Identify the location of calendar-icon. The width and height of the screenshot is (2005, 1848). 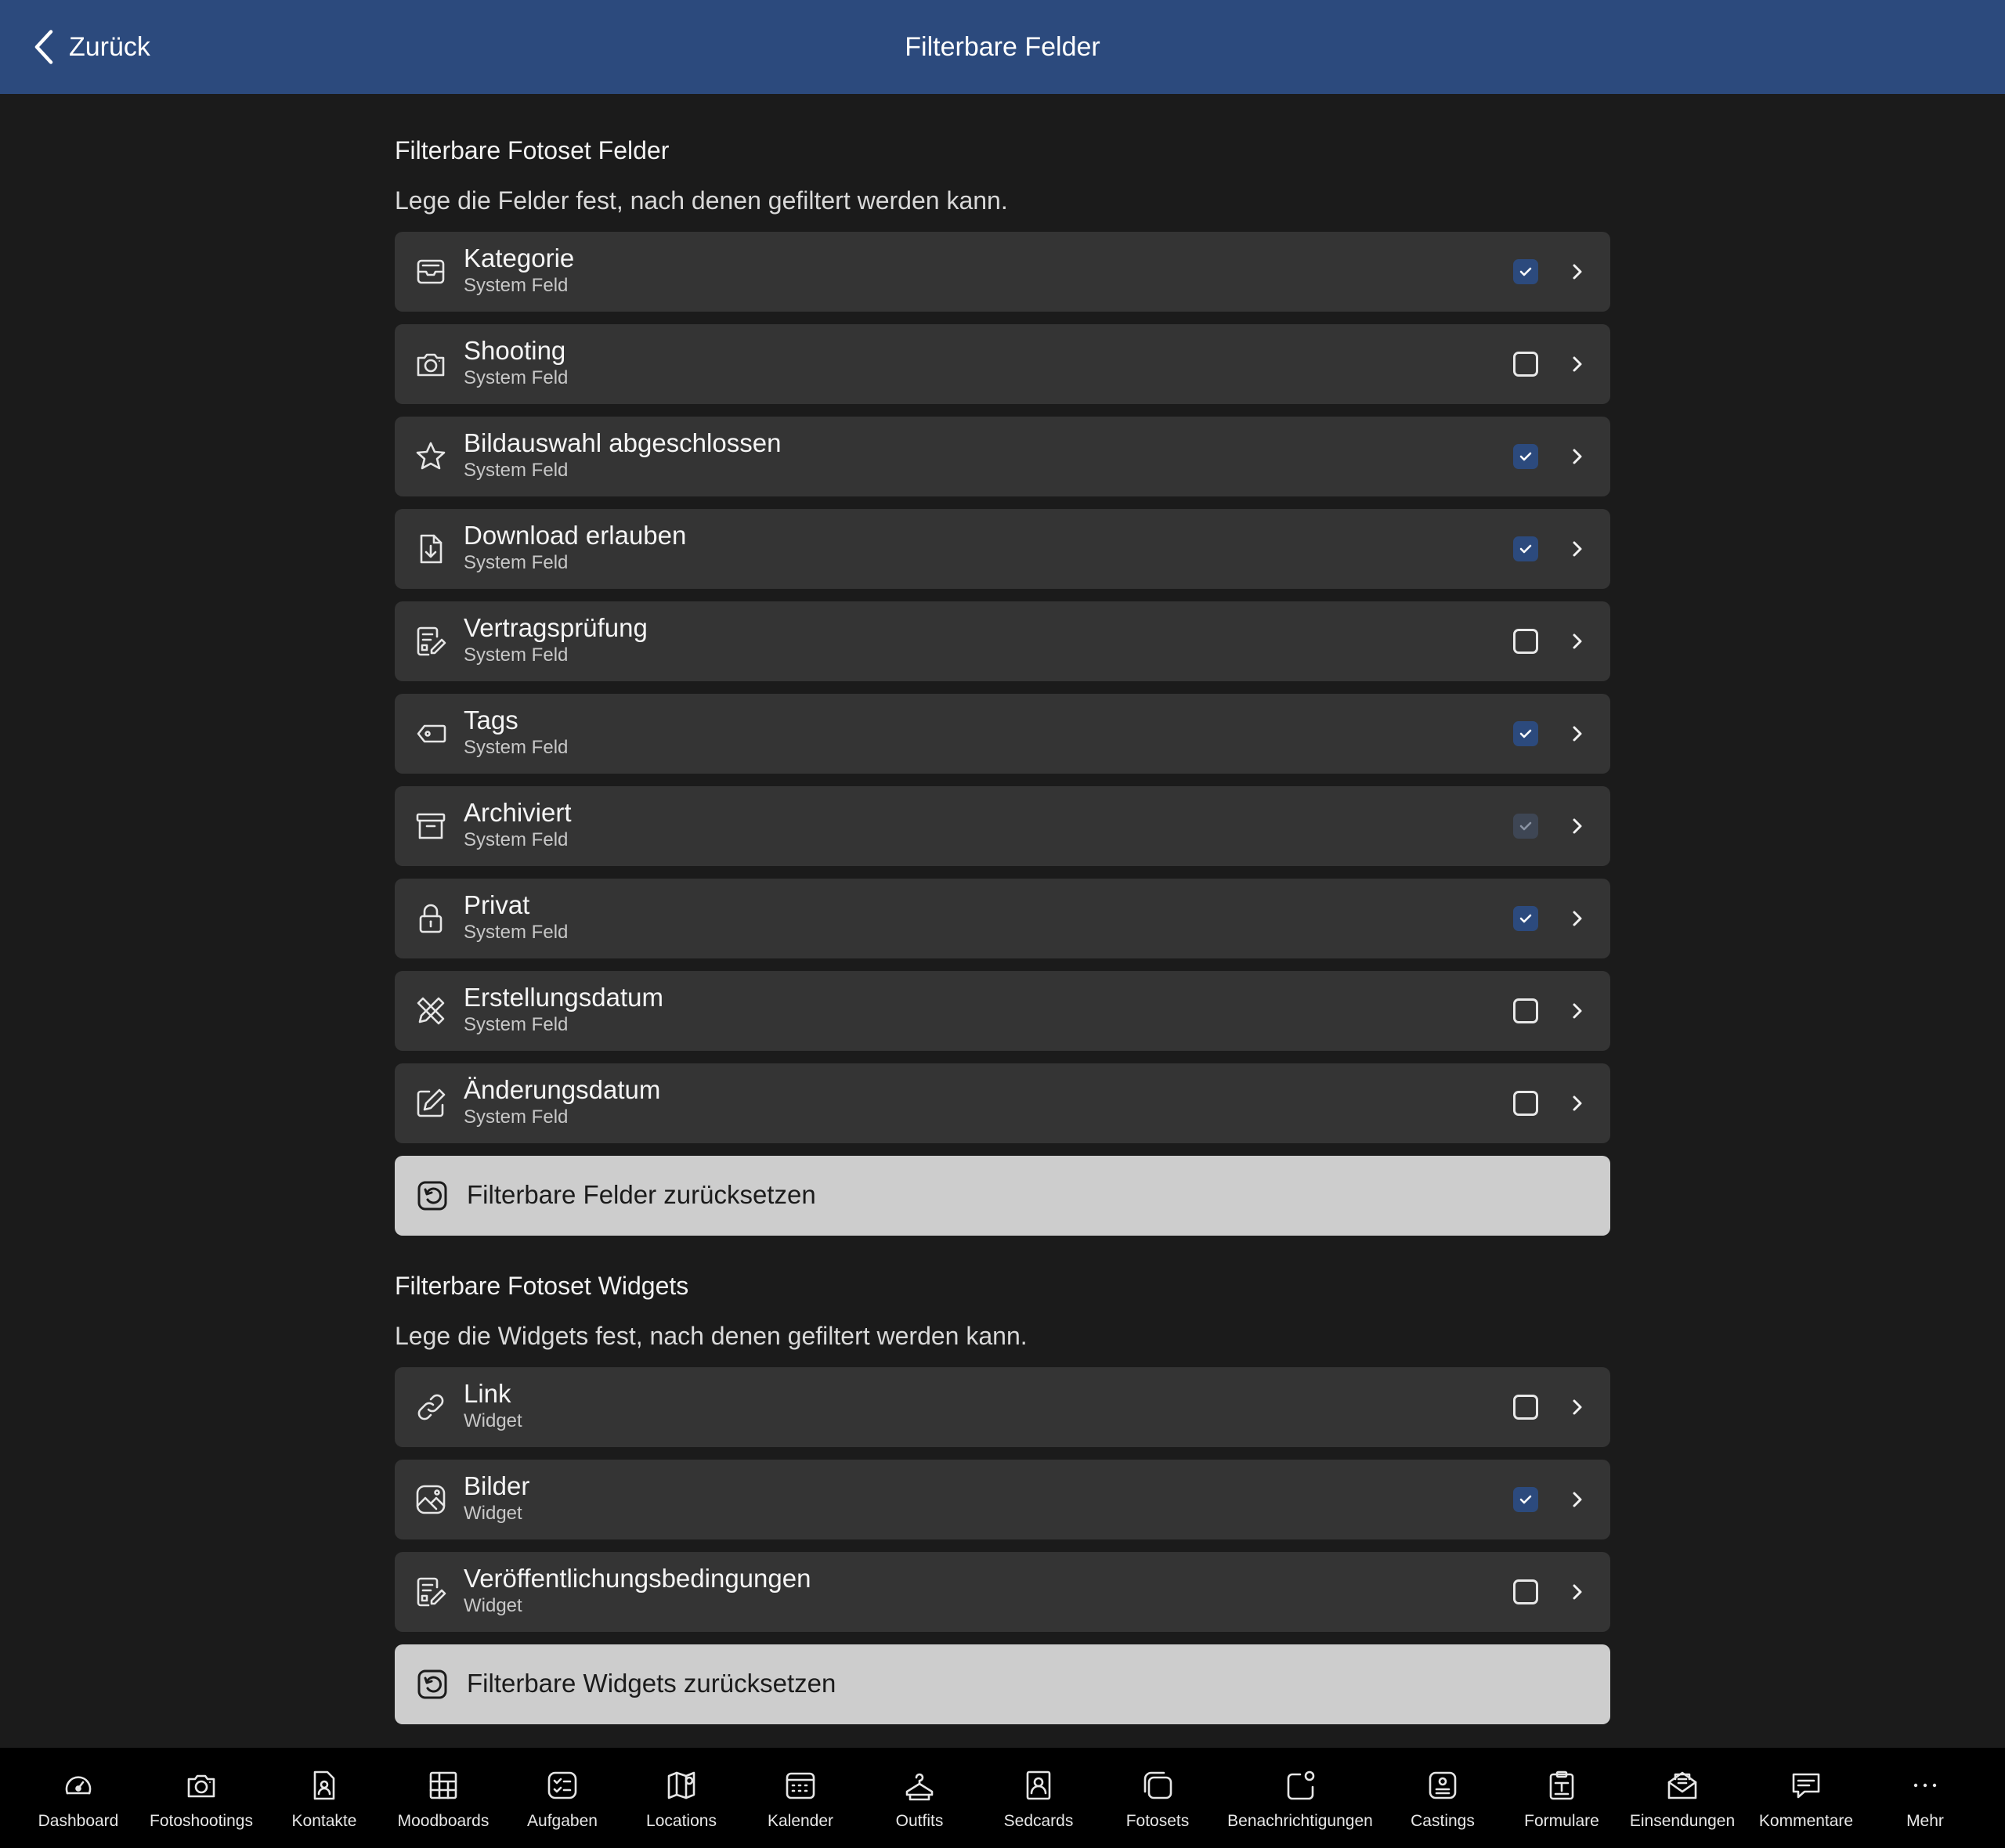
(800, 1785).